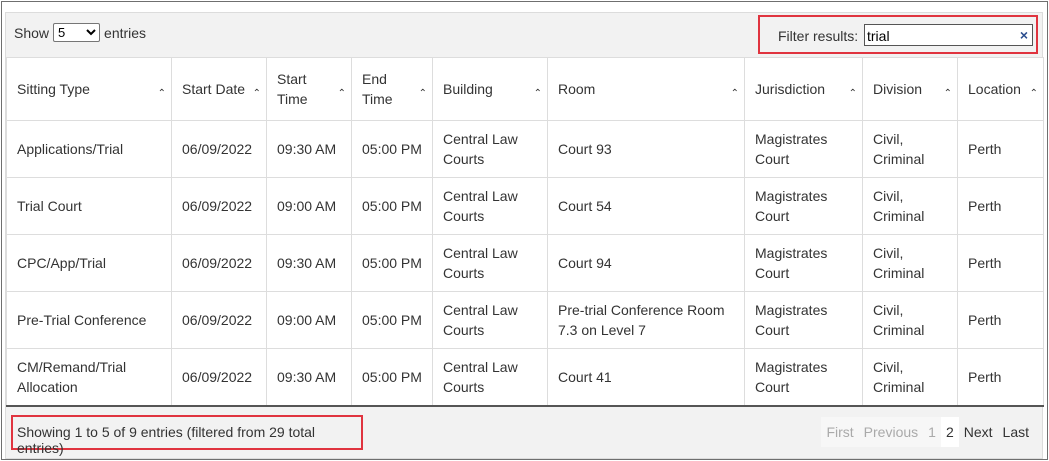  What do you see at coordinates (89, 263) in the screenshot?
I see `table-cell: CPC/App/Trial` at bounding box center [89, 263].